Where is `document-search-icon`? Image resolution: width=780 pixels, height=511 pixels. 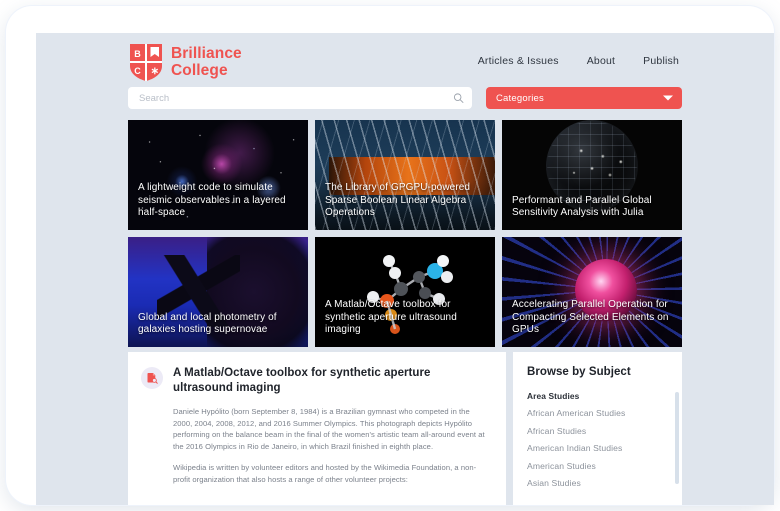 document-search-icon is located at coordinates (152, 378).